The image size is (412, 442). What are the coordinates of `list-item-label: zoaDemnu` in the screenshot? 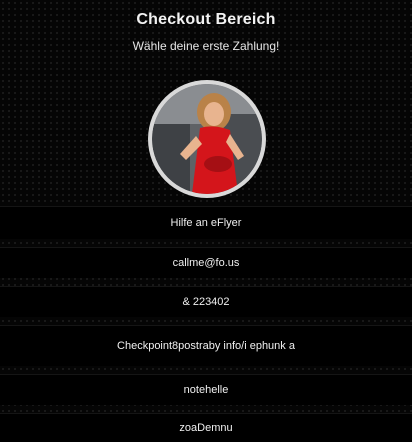 It's located at (206, 428).